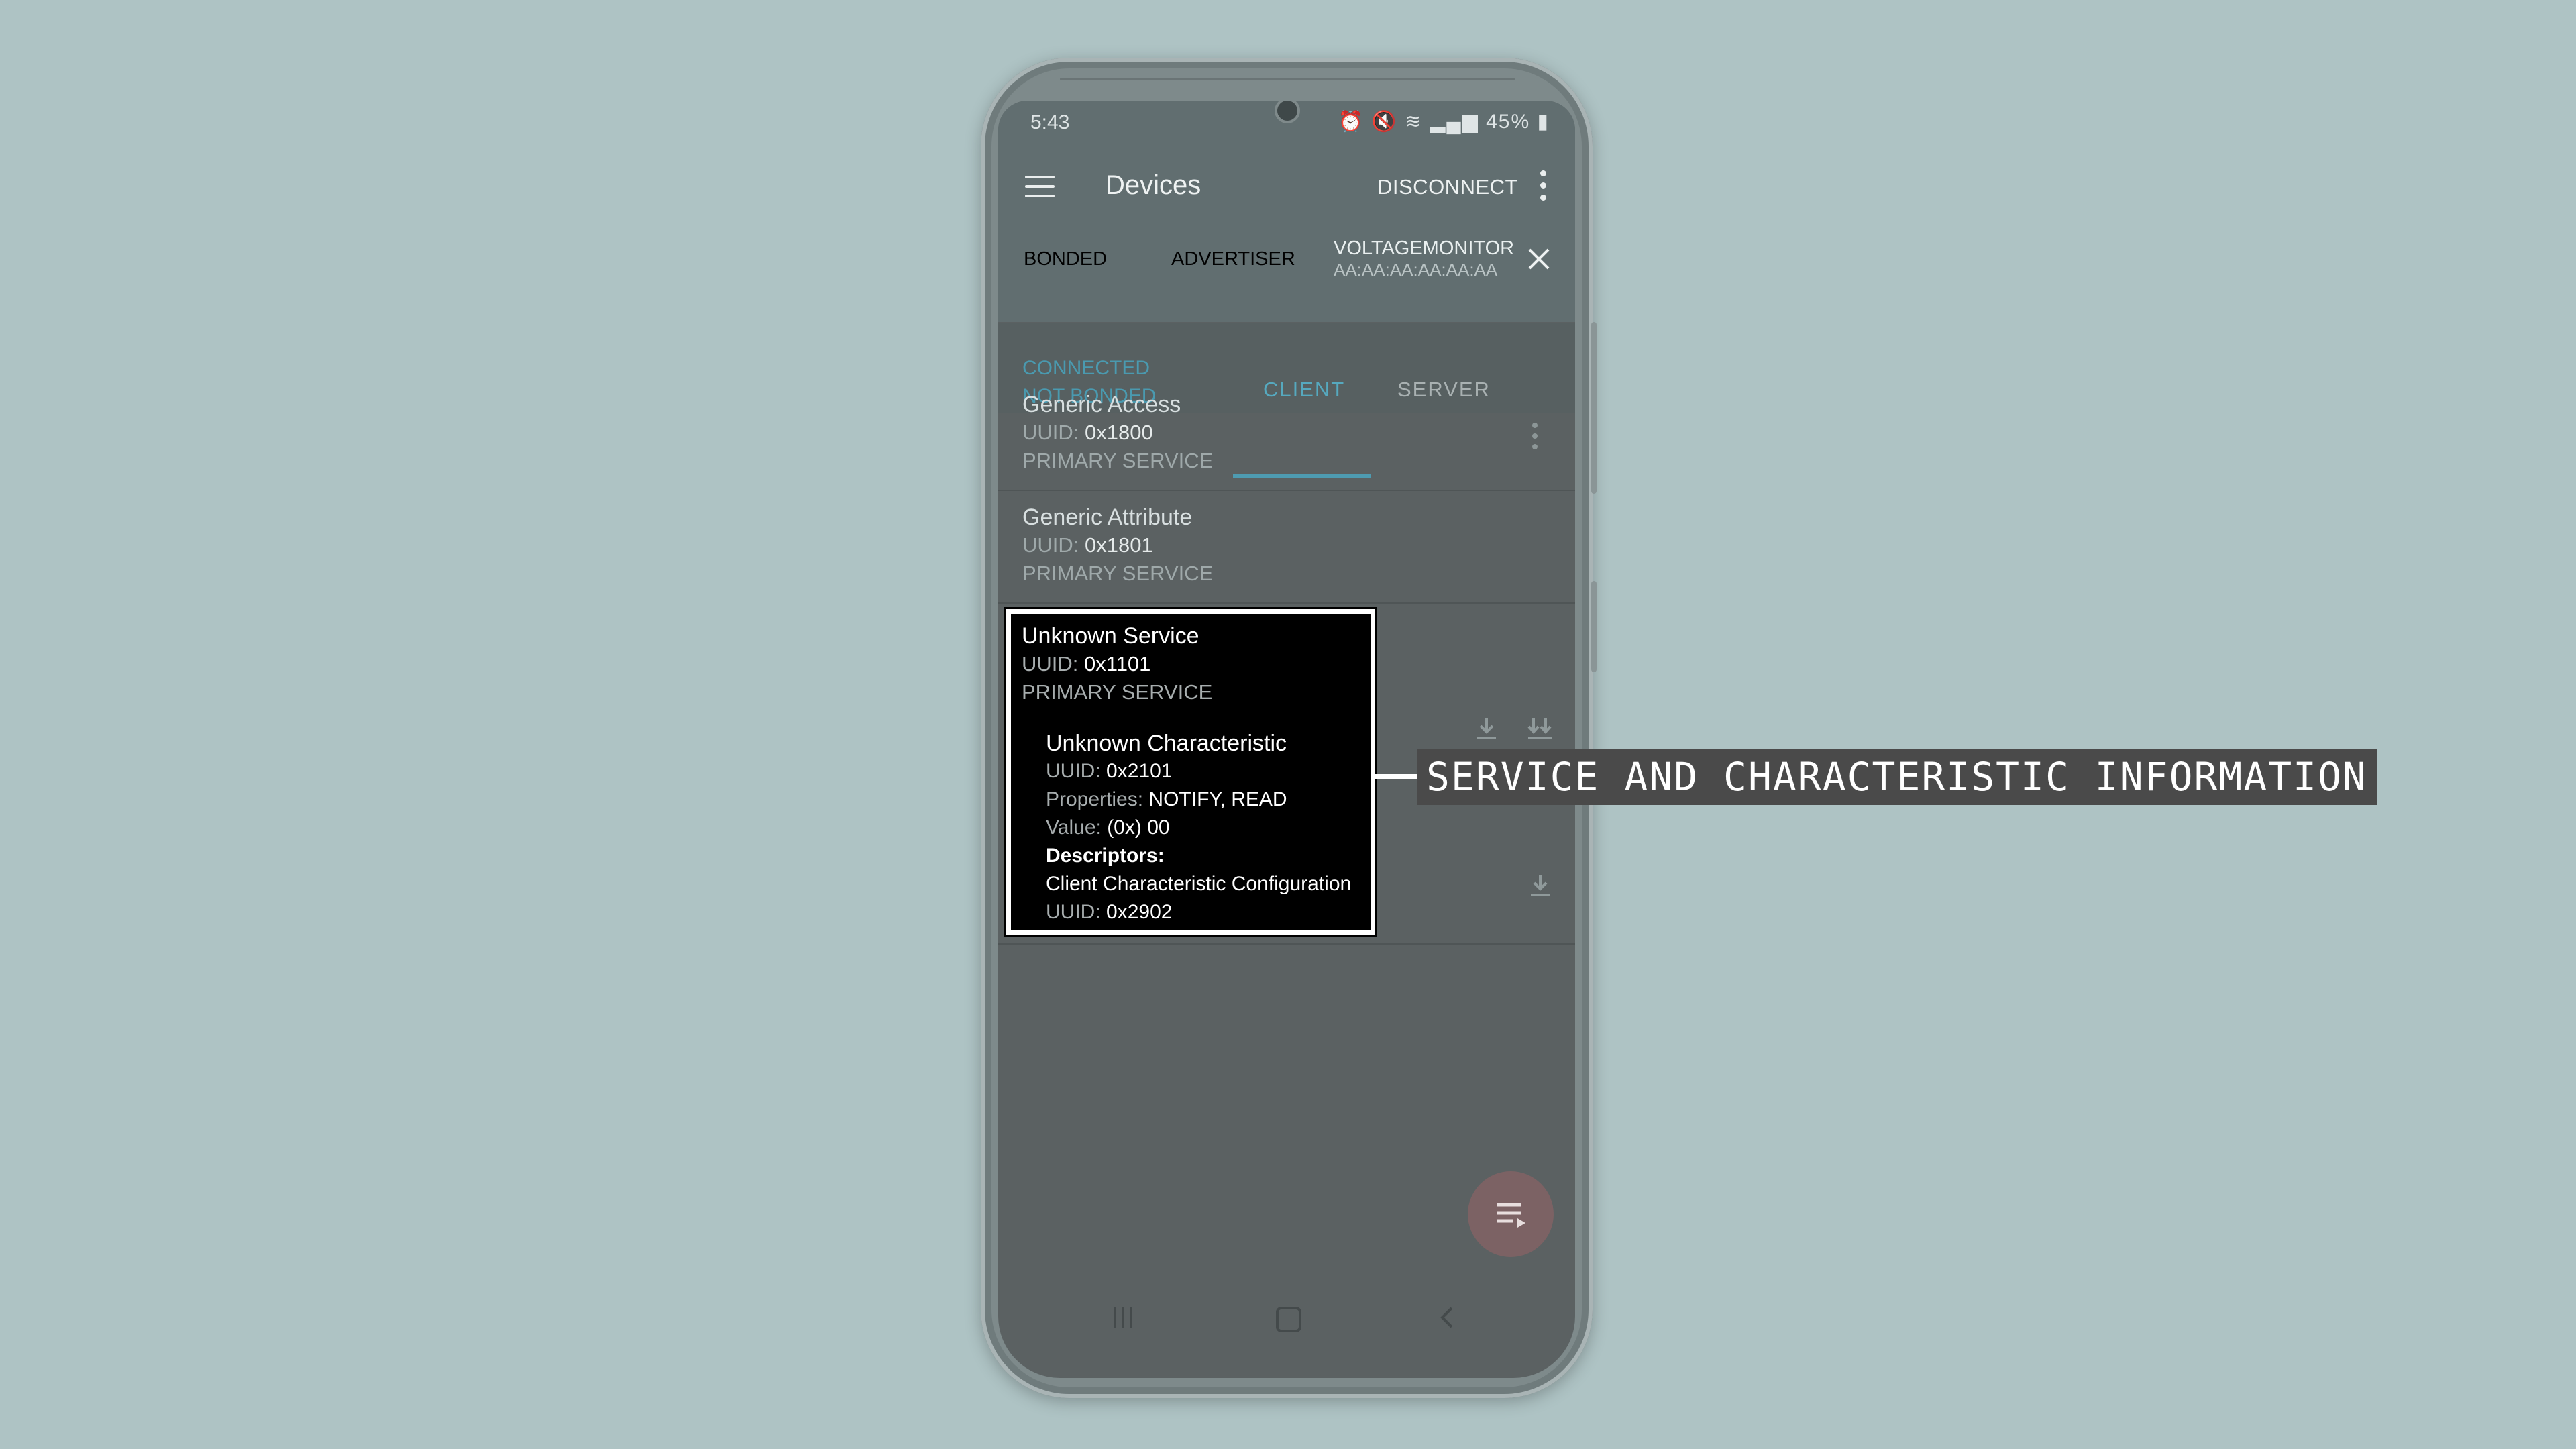 This screenshot has width=2576, height=1449. I want to click on overflow-menu-icon, so click(1543, 185).